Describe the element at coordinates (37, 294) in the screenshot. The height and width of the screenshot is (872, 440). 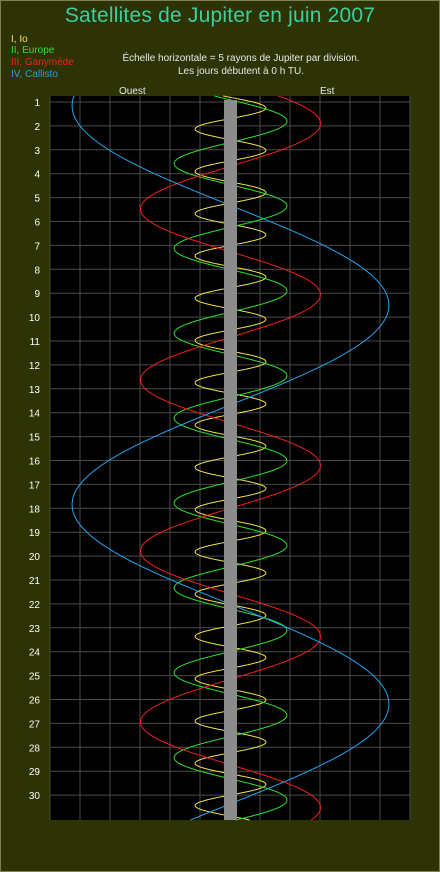
I see `day-tick-label: 9` at that location.